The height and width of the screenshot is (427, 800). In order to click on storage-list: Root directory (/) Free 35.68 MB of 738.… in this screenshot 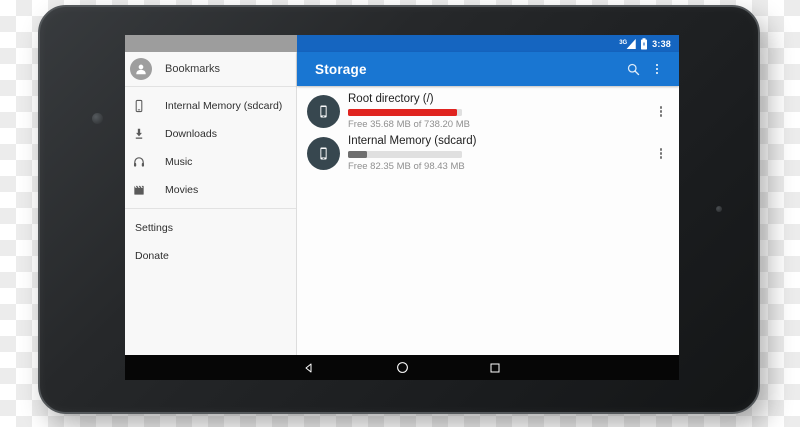, I will do `click(488, 130)`.